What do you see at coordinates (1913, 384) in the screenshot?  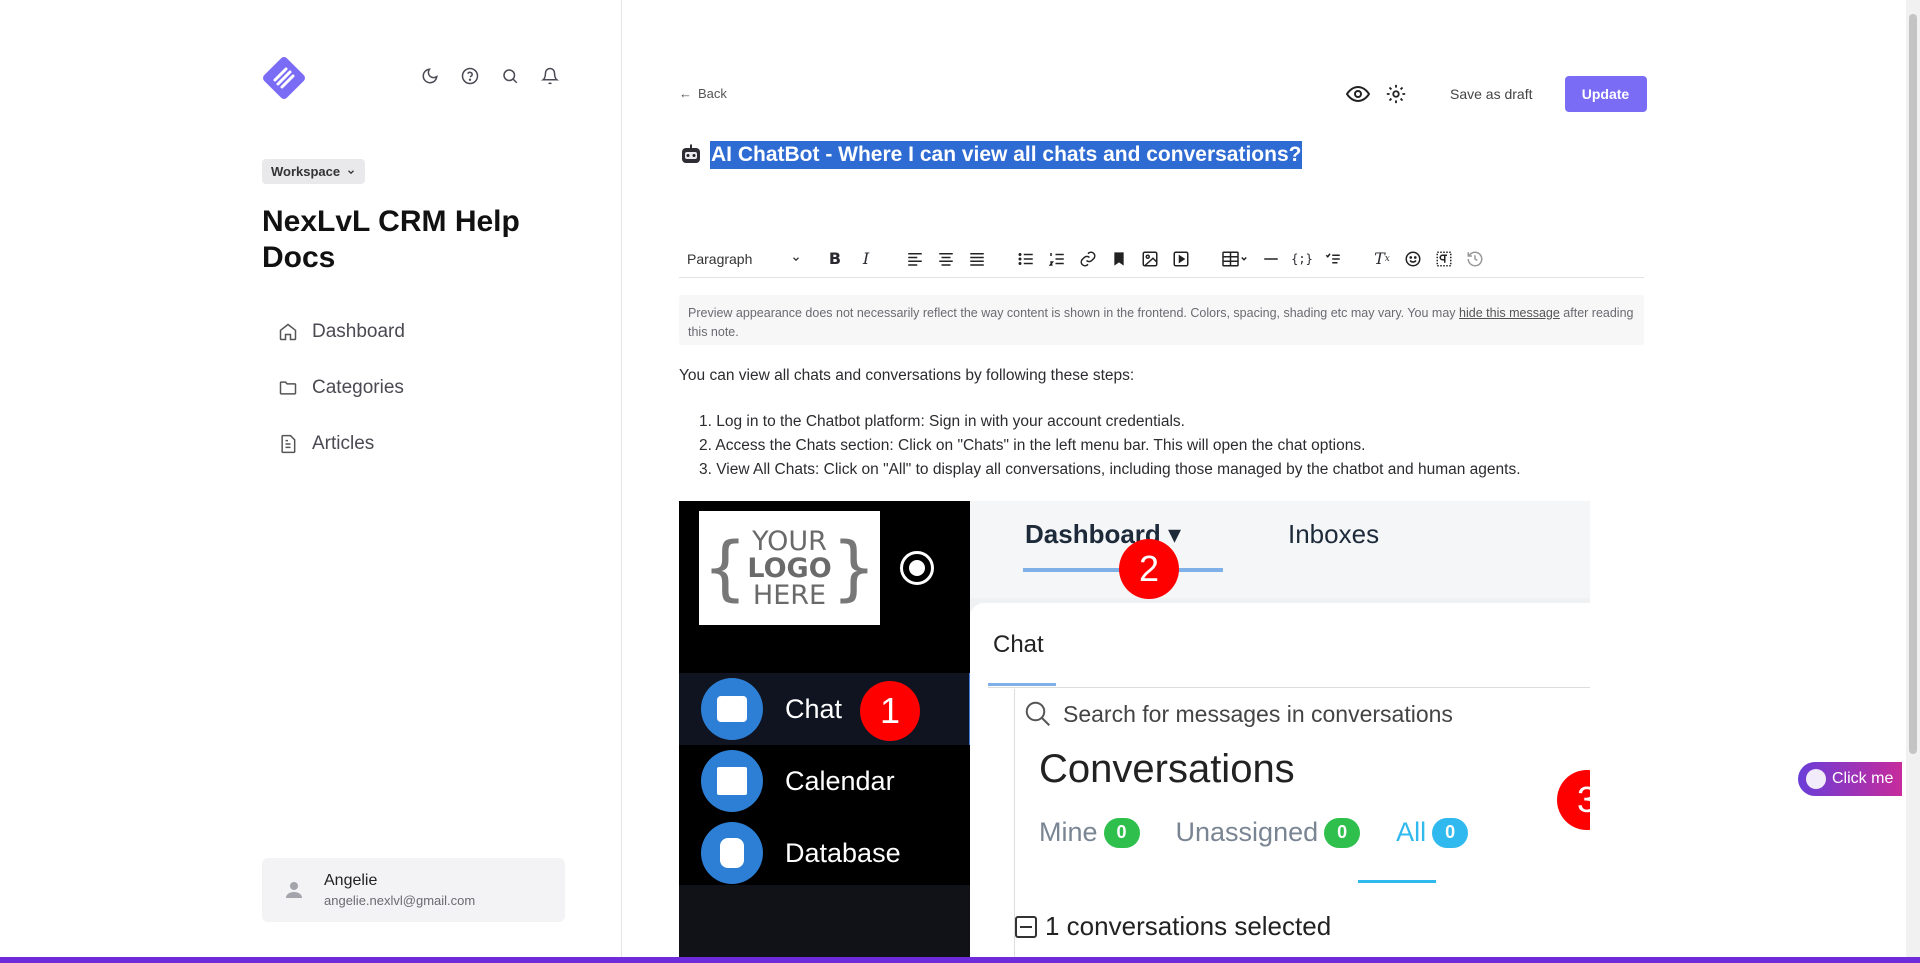 I see `scrollbar-thumb` at bounding box center [1913, 384].